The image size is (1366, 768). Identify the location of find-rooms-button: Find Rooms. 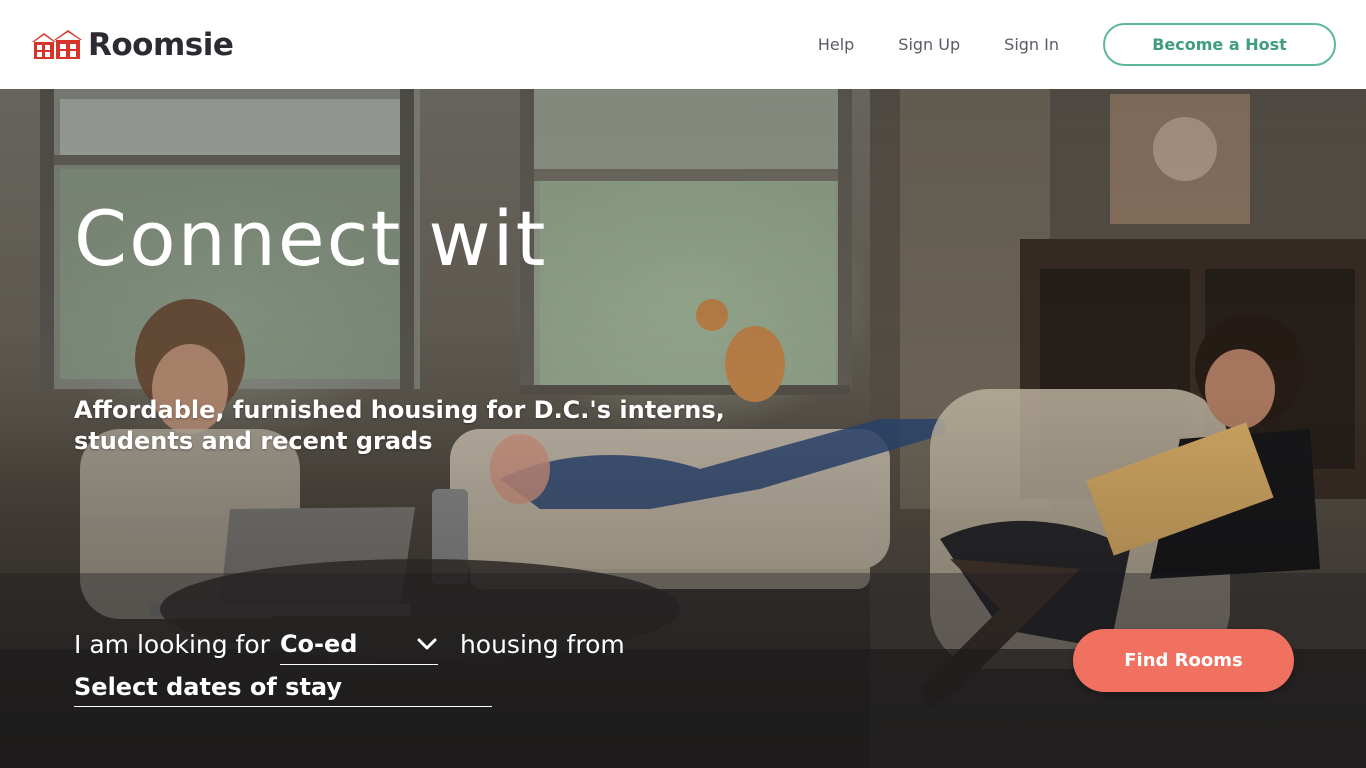
(1183, 660).